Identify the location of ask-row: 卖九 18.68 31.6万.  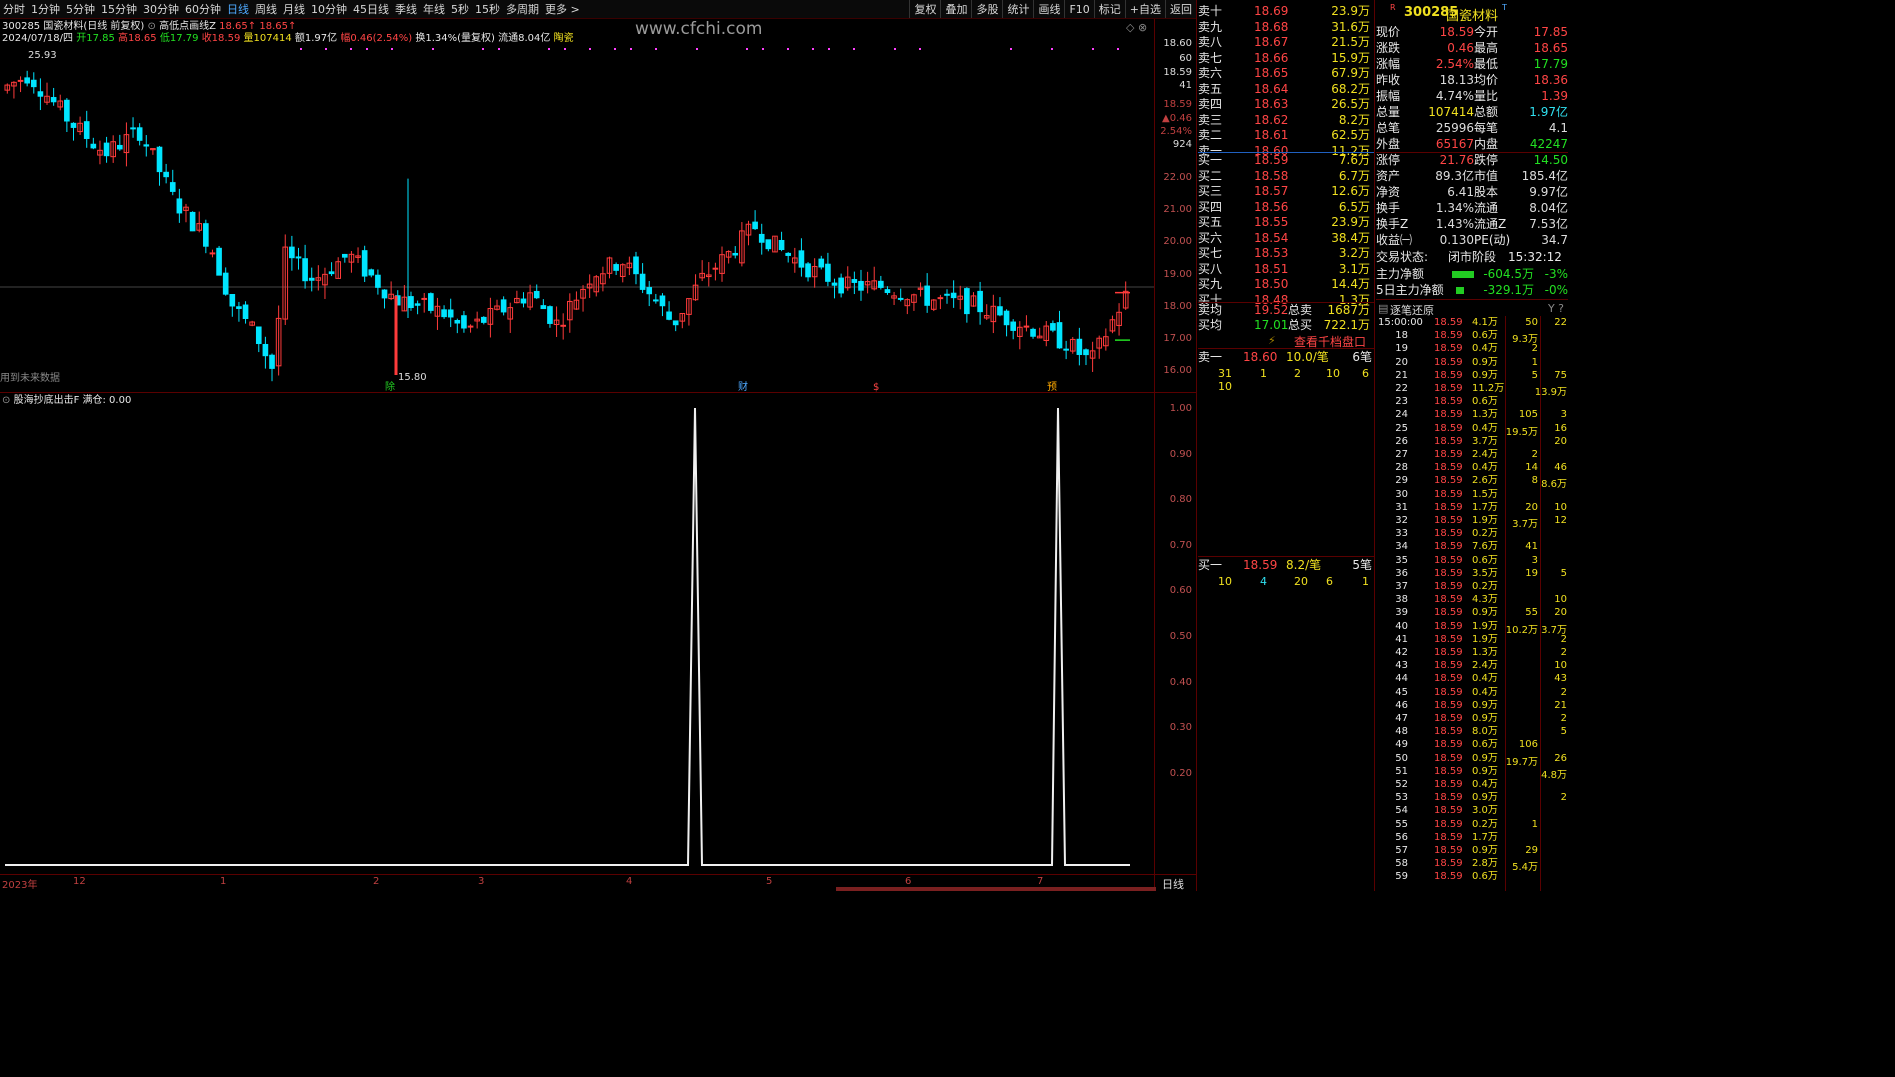
(1286, 28).